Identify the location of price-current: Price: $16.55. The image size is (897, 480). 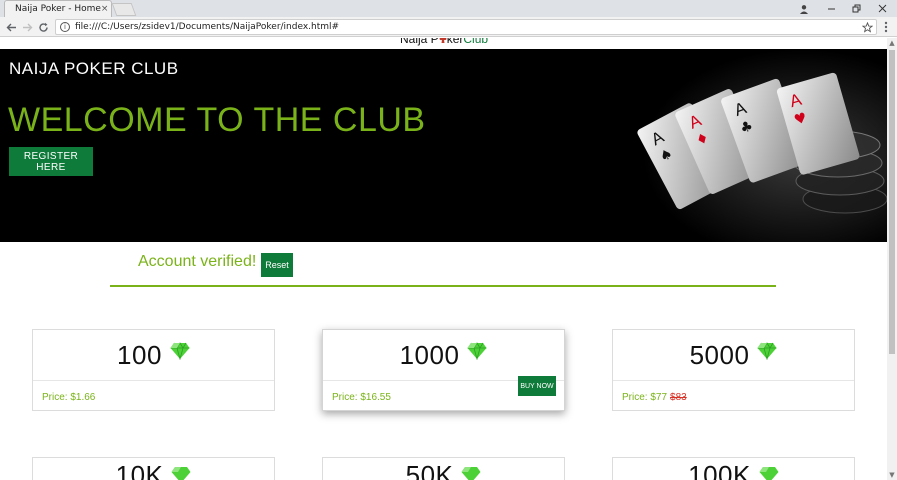
(361, 397).